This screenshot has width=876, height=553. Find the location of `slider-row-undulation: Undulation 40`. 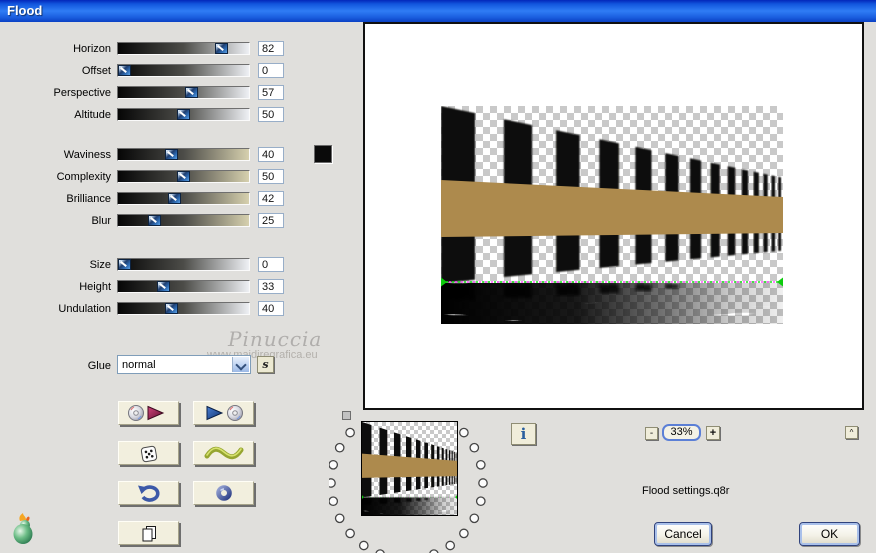

slider-row-undulation: Undulation 40 is located at coordinates (150, 309).